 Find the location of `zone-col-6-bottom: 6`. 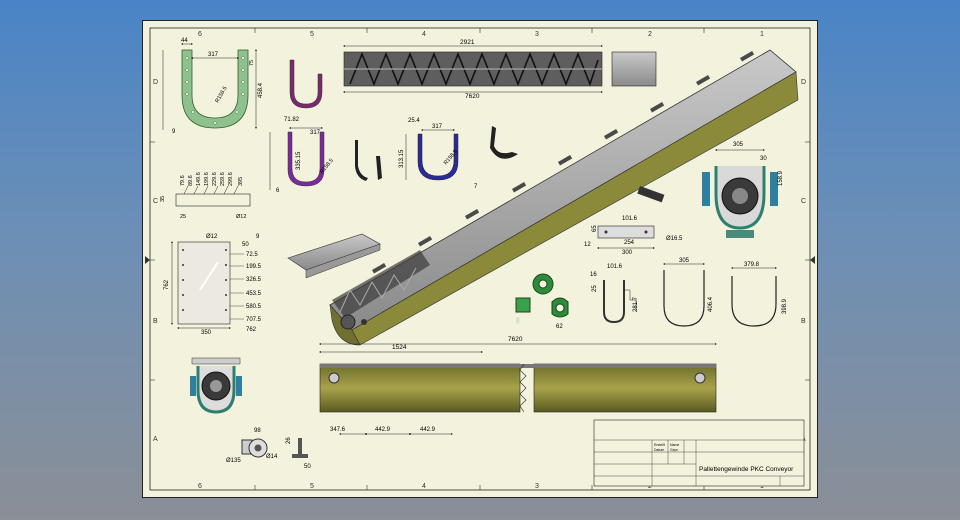

zone-col-6-bottom: 6 is located at coordinates (200, 486).